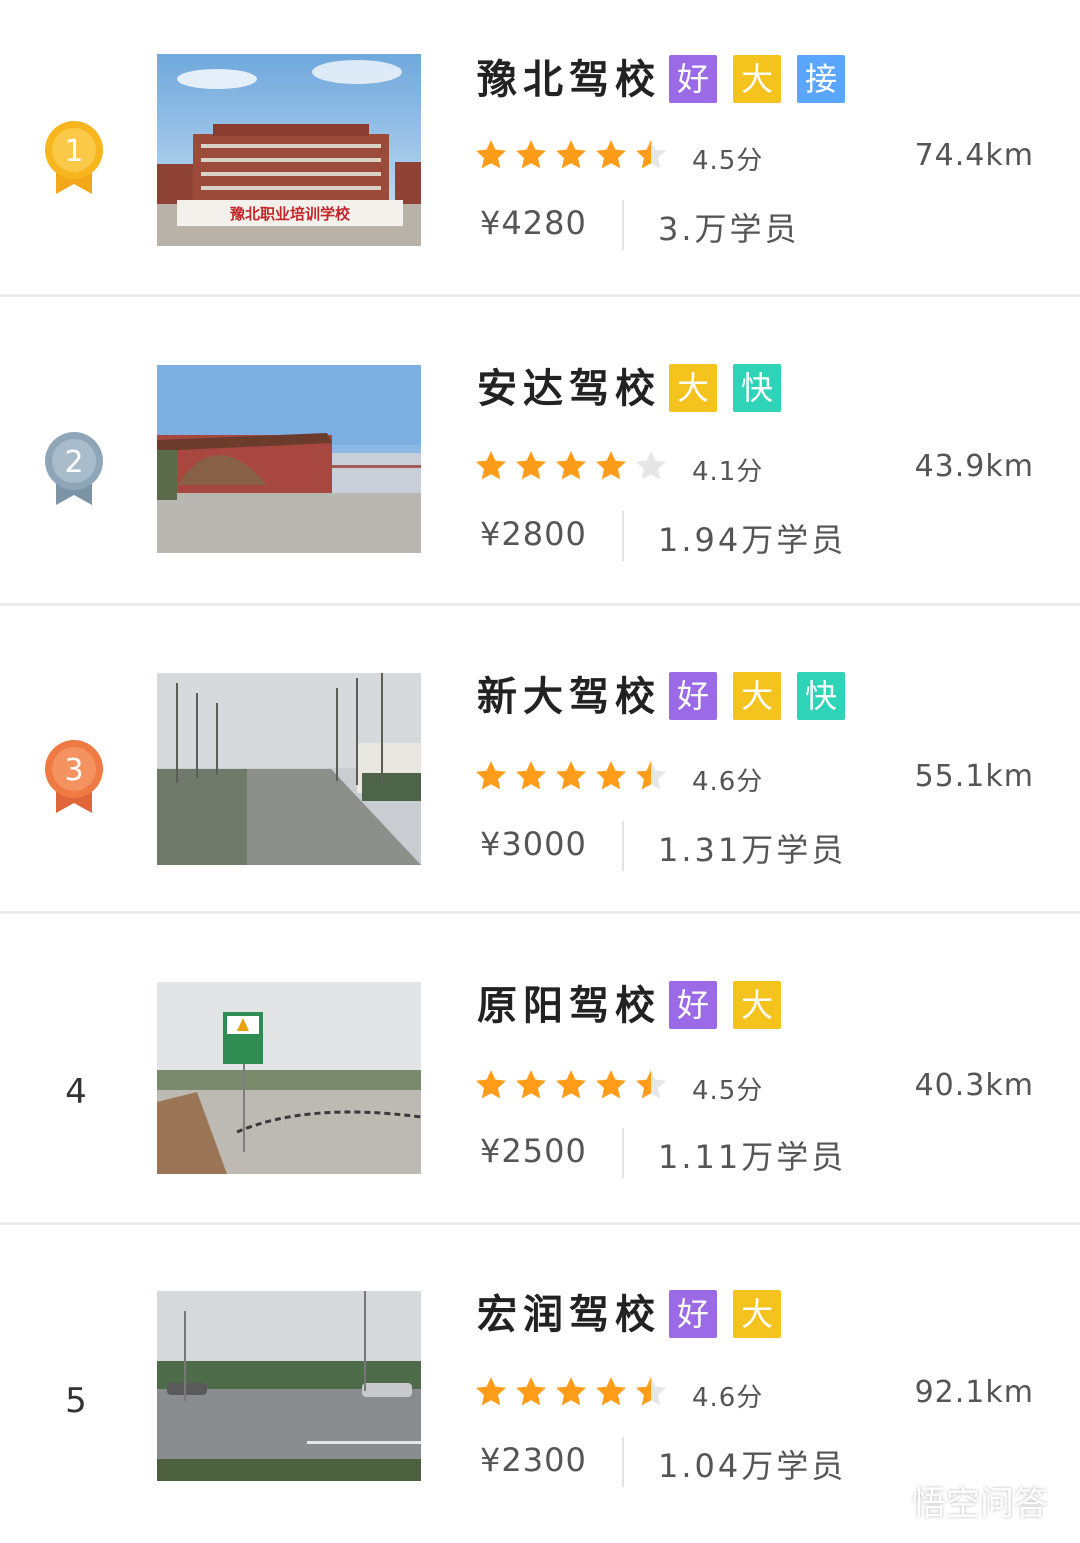 The image size is (1080, 1543). I want to click on bronze-medal-icon: 3, so click(74, 777).